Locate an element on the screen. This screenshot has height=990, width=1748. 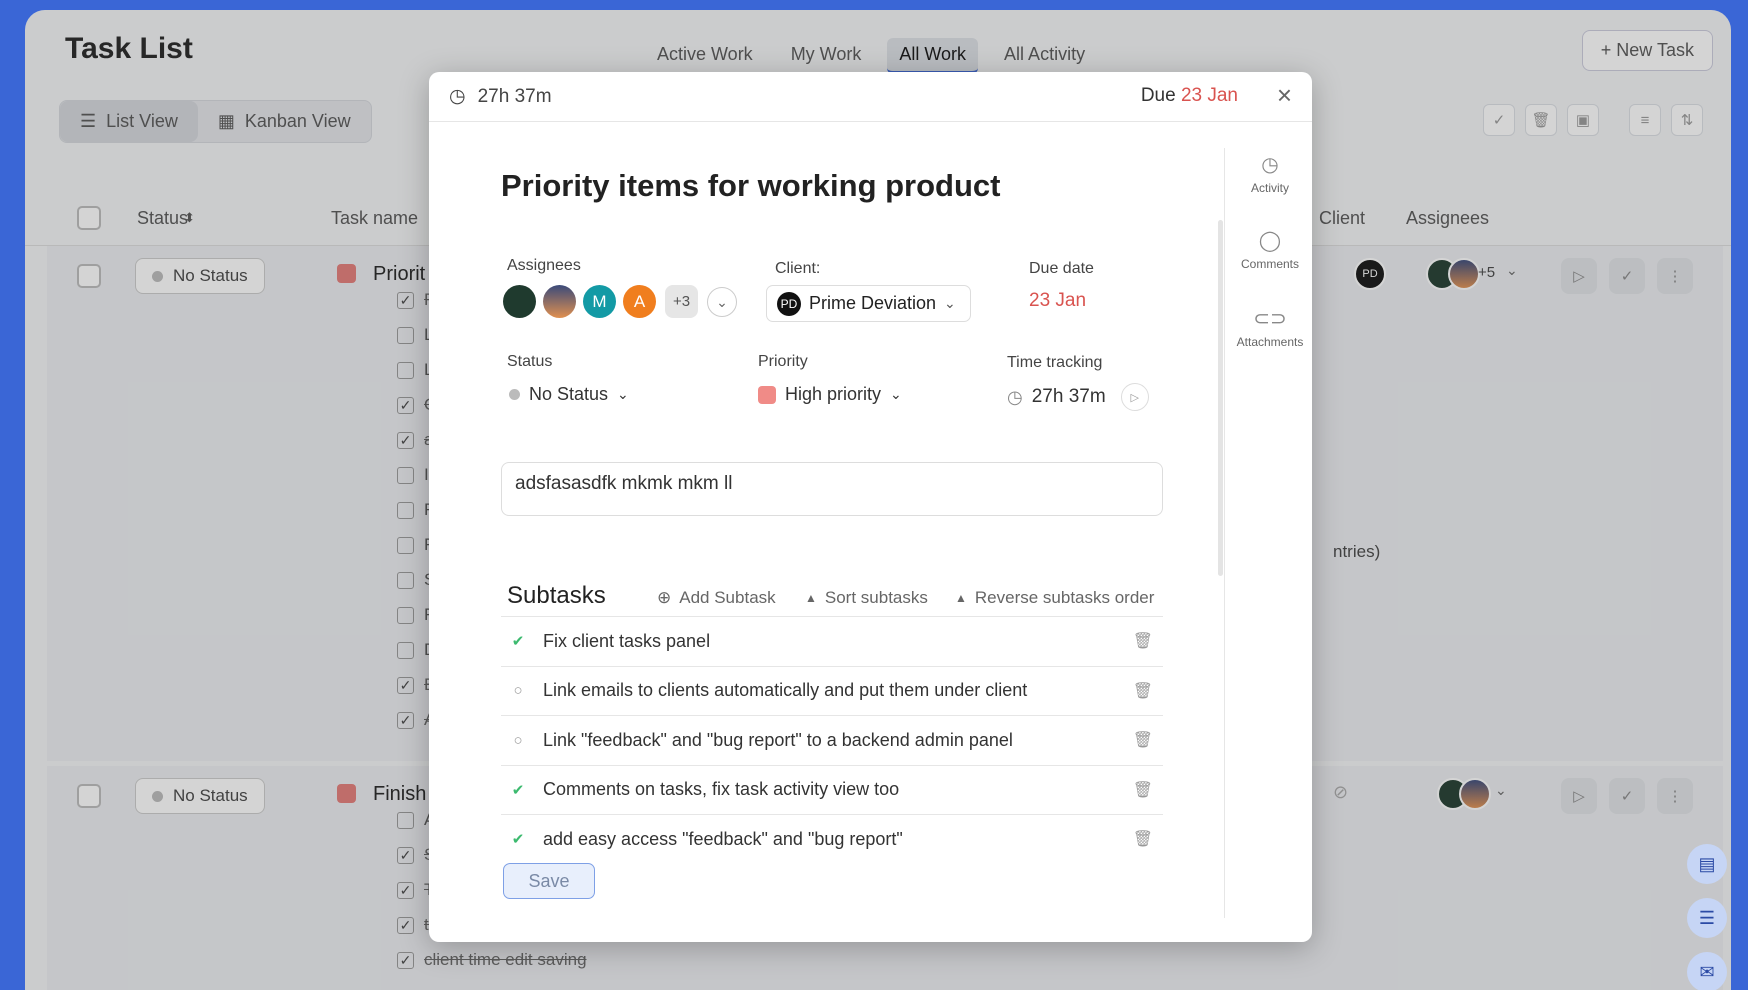
activity-label: Activity is located at coordinates (1269, 188).